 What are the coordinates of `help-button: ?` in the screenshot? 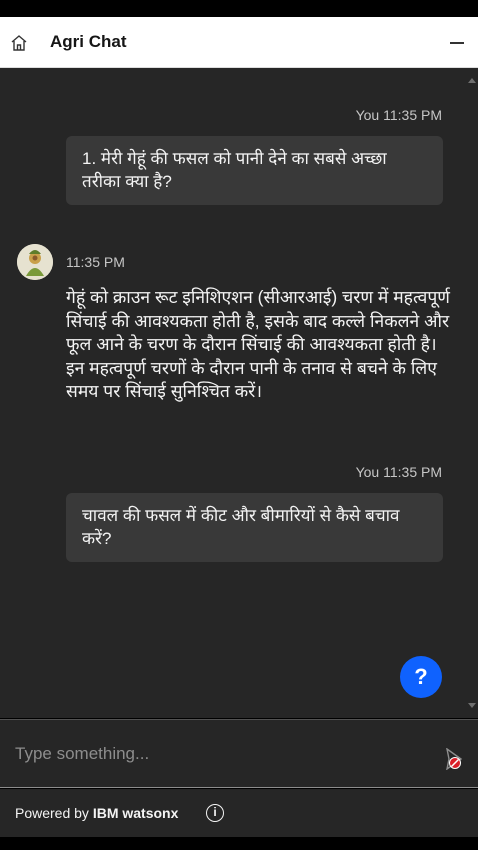 It's located at (421, 677).